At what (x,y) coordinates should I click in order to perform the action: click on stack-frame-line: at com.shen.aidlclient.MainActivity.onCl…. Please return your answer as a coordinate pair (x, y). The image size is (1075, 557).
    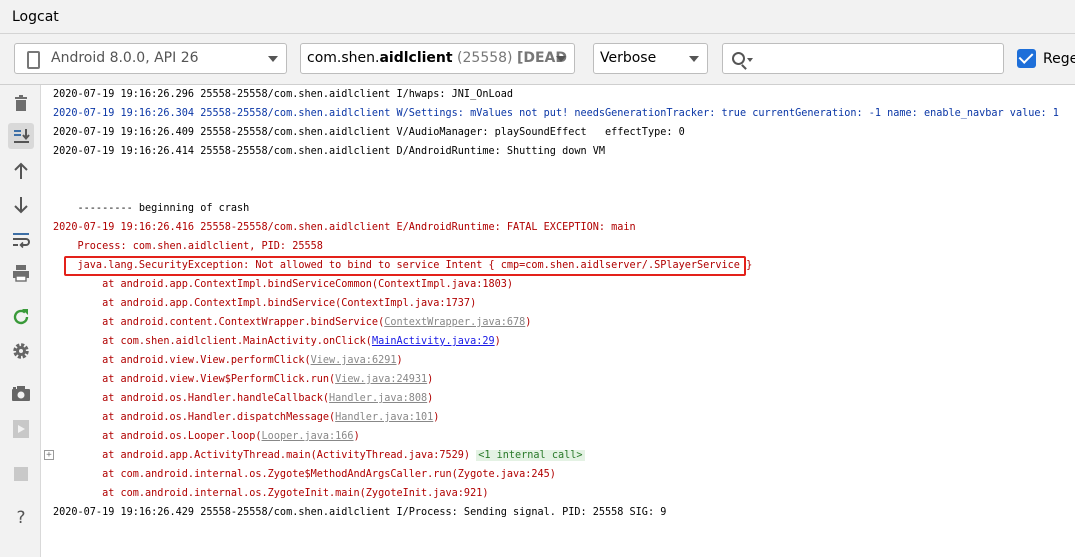
    Looking at the image, I should click on (277, 341).